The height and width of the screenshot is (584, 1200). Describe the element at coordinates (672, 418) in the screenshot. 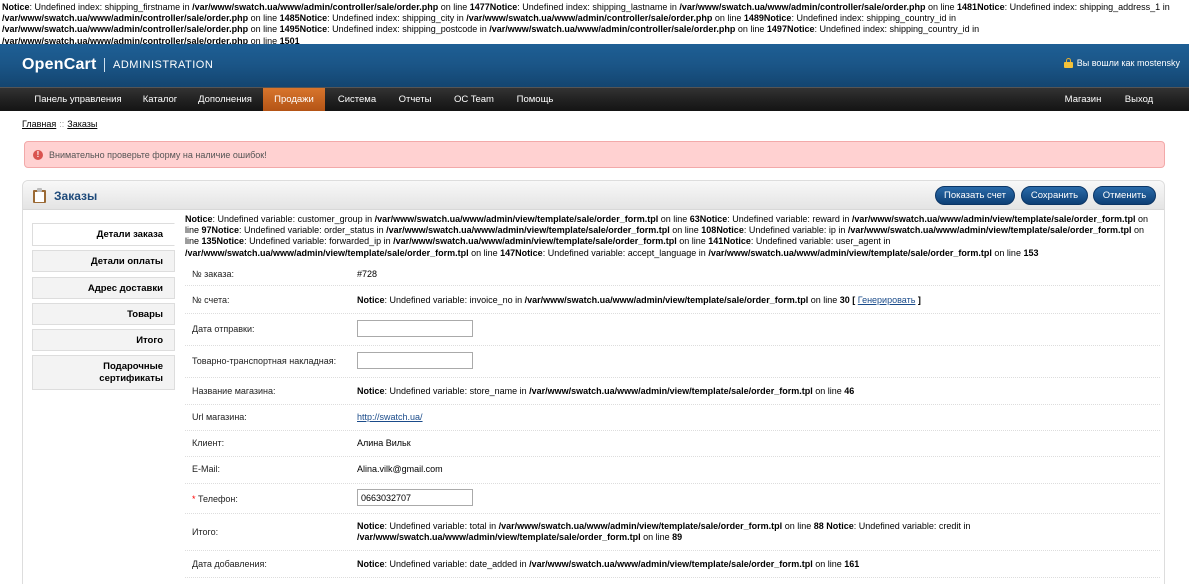

I see `store-url-row: Url магазина: http://swatch.ua/` at that location.